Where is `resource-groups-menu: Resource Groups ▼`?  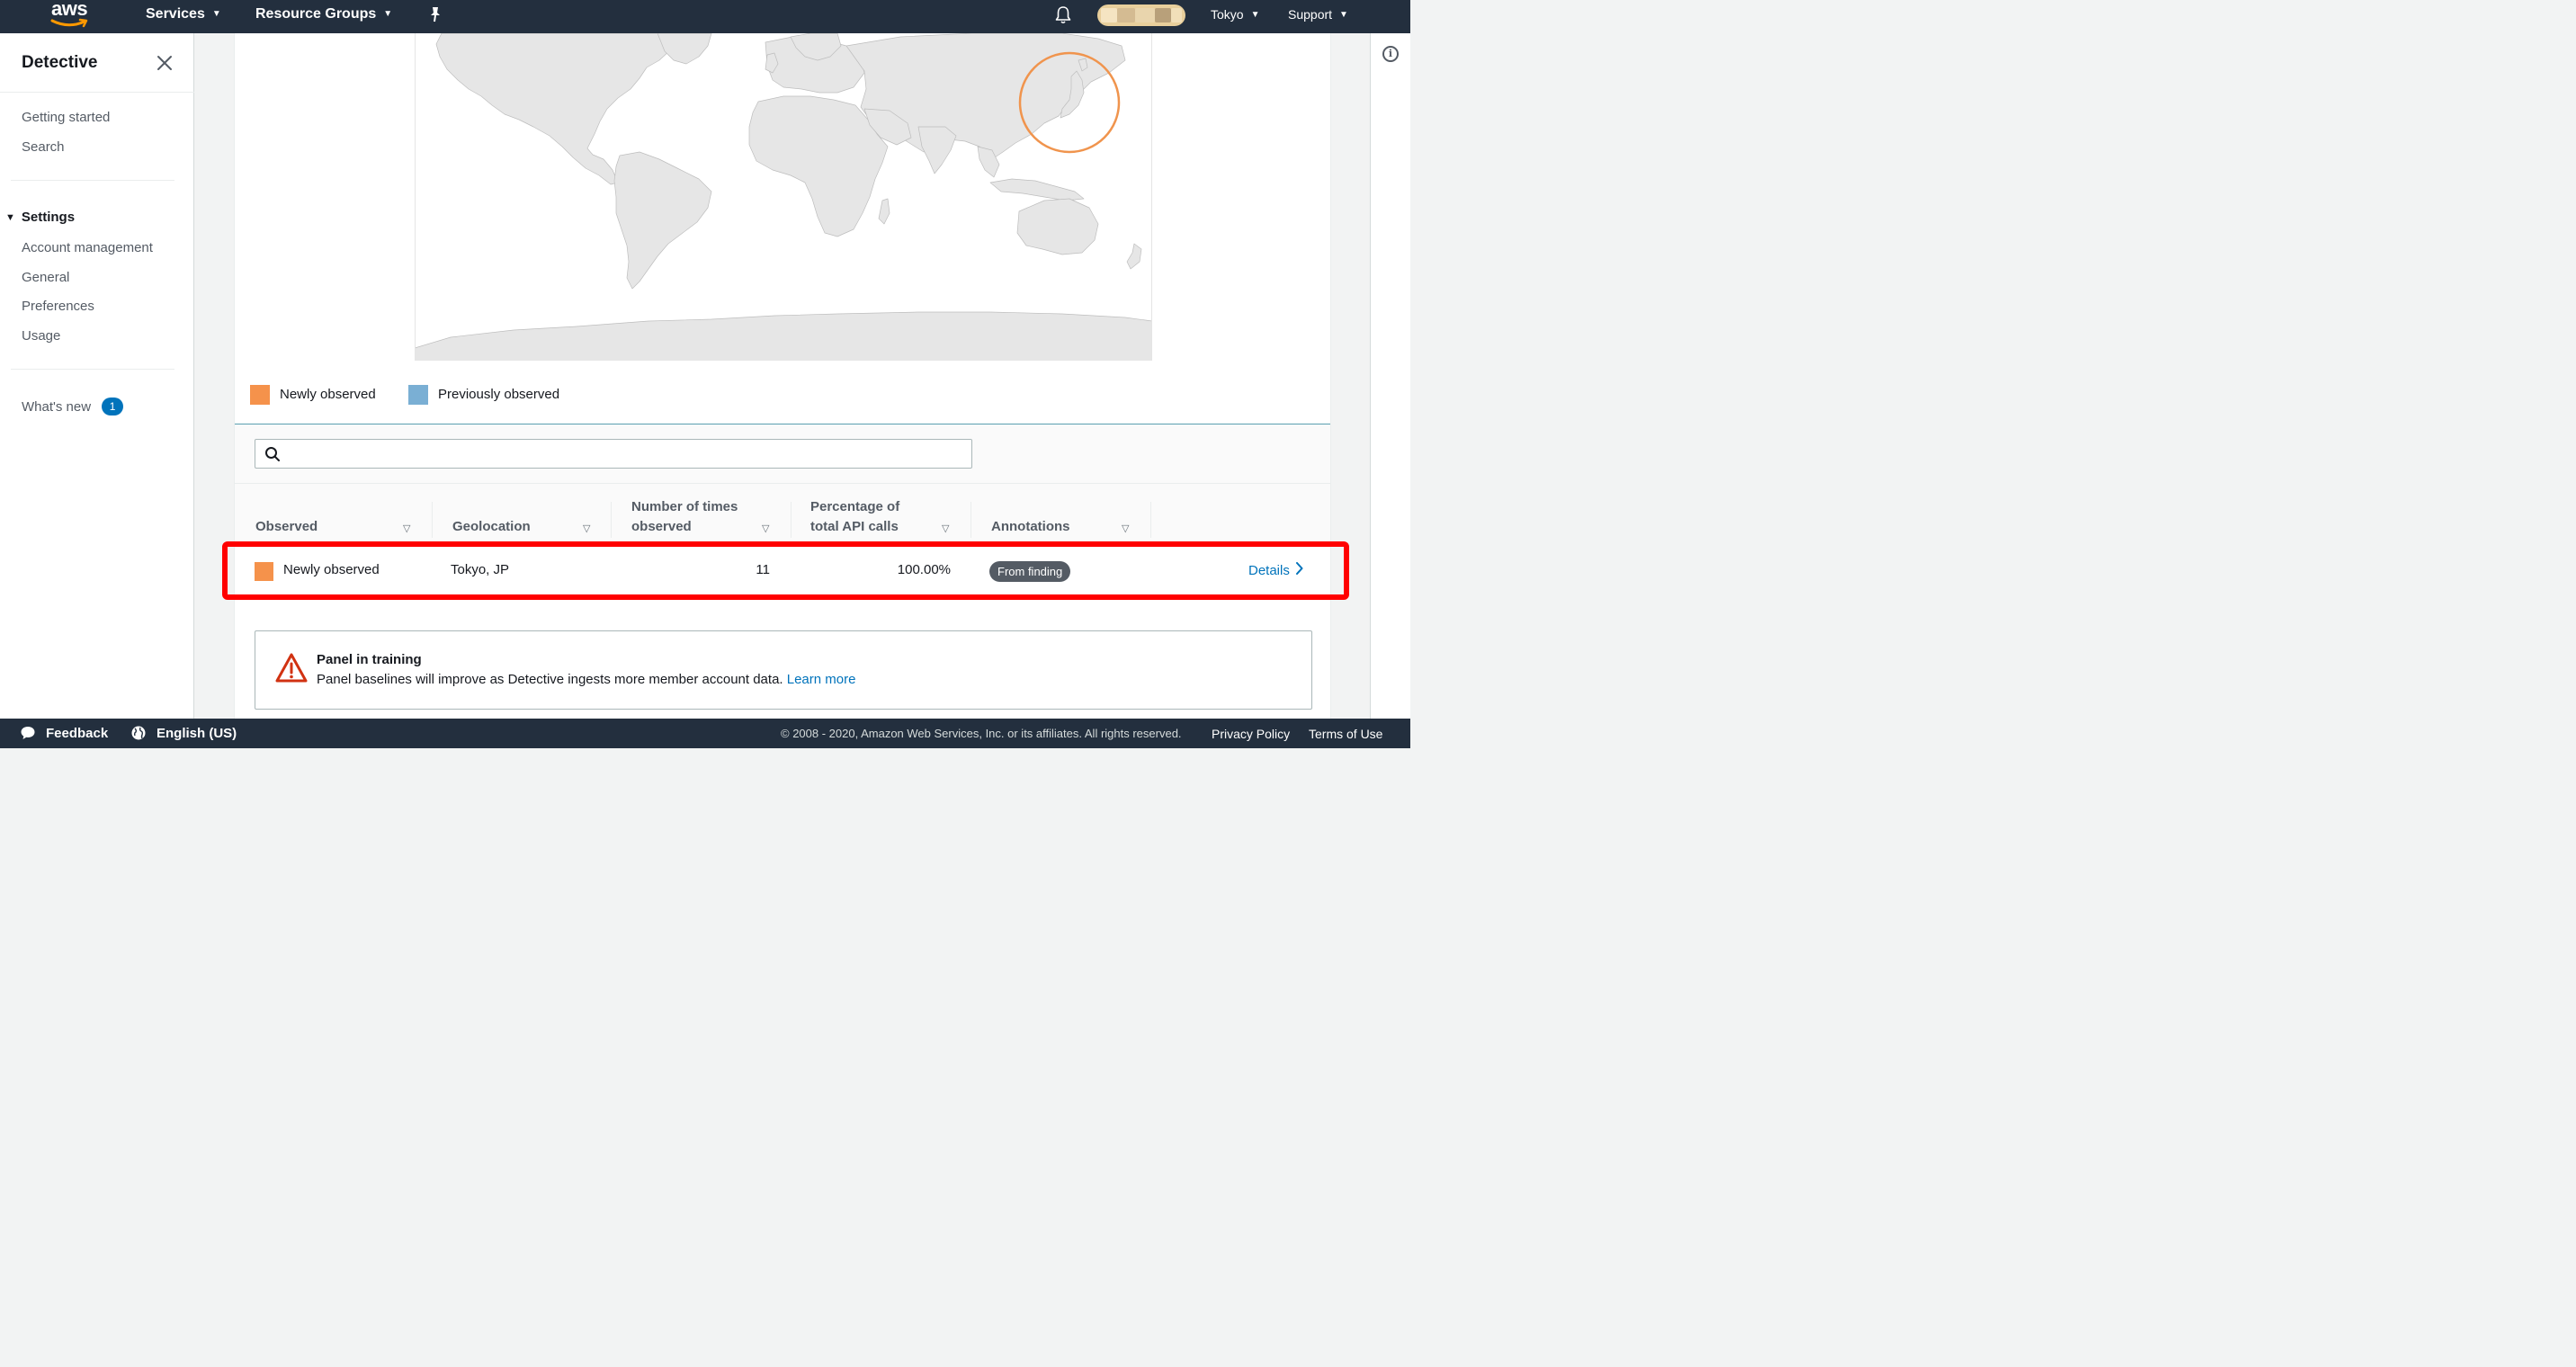
resource-groups-menu: Resource Groups ▼ is located at coordinates (323, 14).